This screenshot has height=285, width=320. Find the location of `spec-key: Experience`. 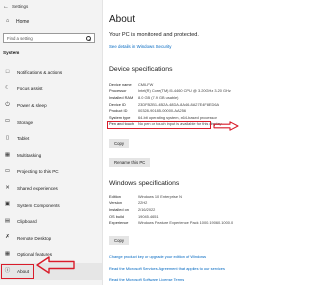

spec-key: Experience is located at coordinates (119, 223).